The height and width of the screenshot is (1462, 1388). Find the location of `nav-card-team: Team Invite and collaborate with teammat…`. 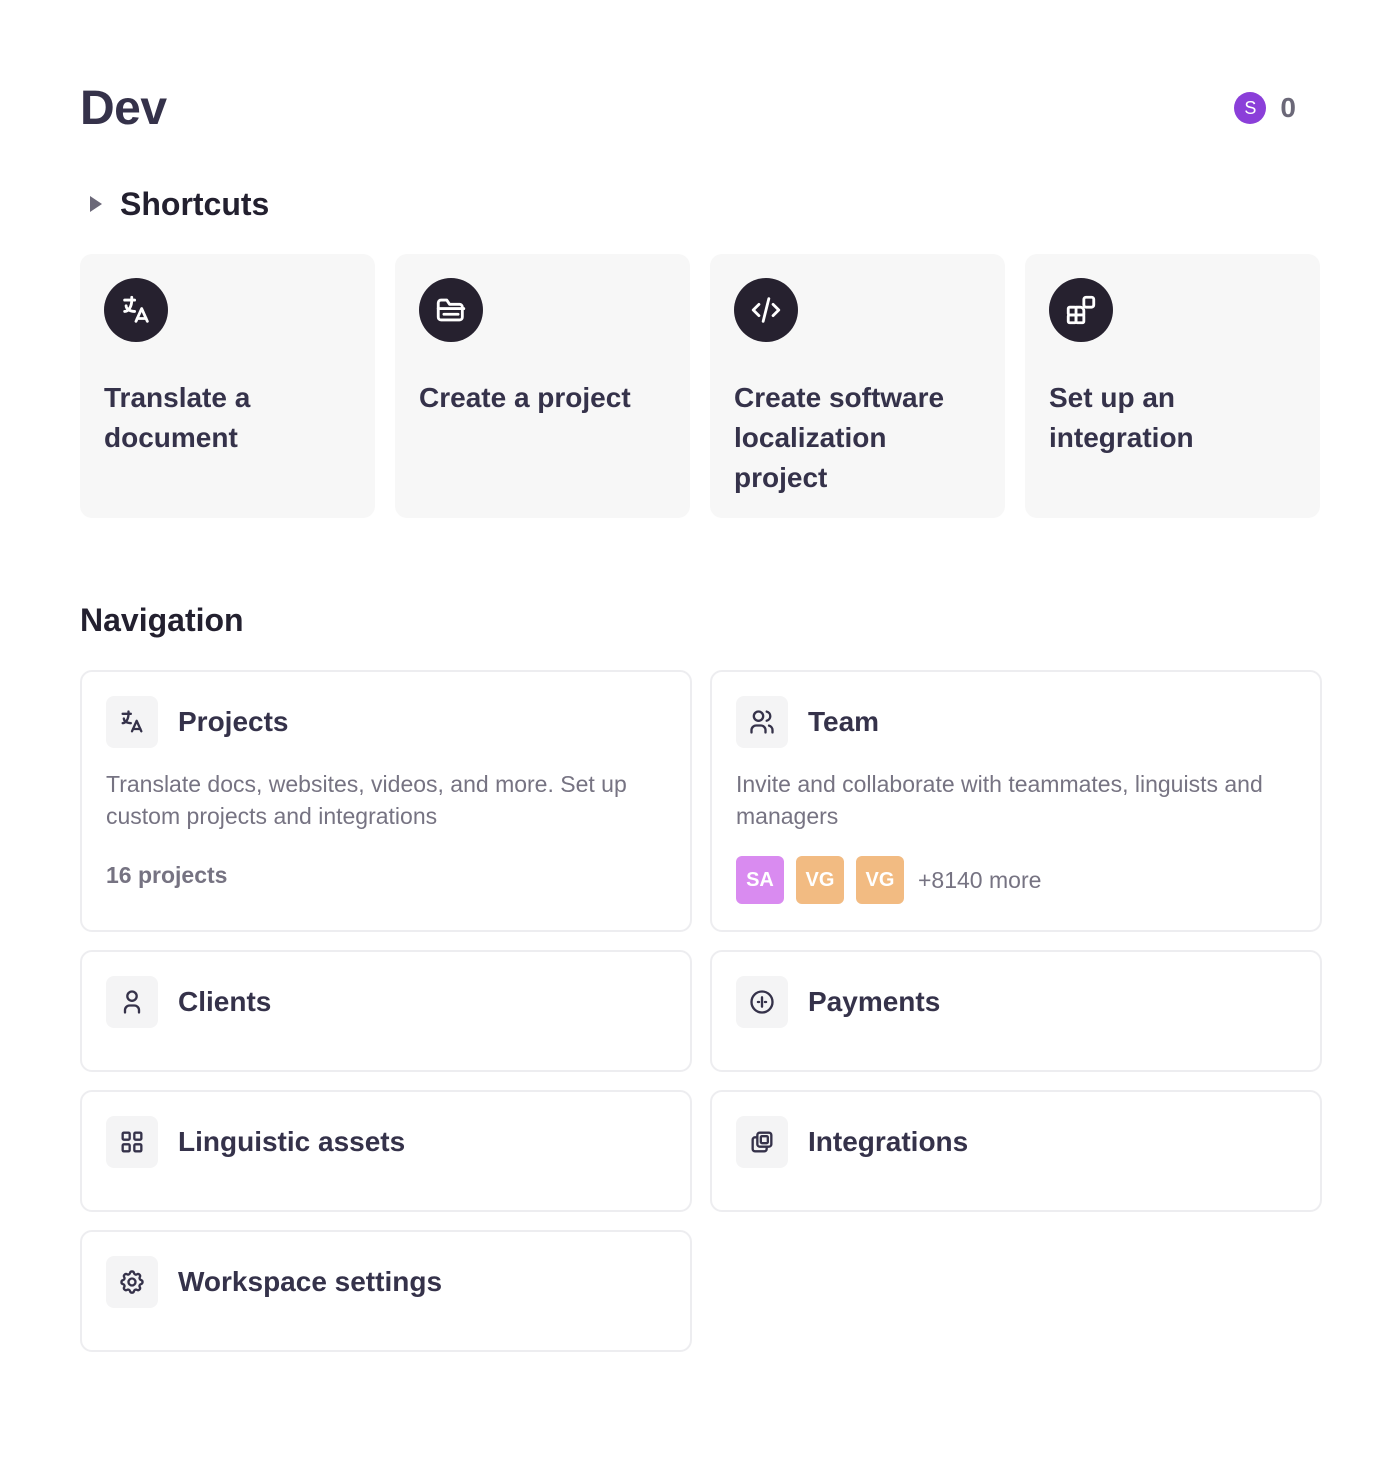

nav-card-team: Team Invite and collaborate with teammat… is located at coordinates (1016, 801).